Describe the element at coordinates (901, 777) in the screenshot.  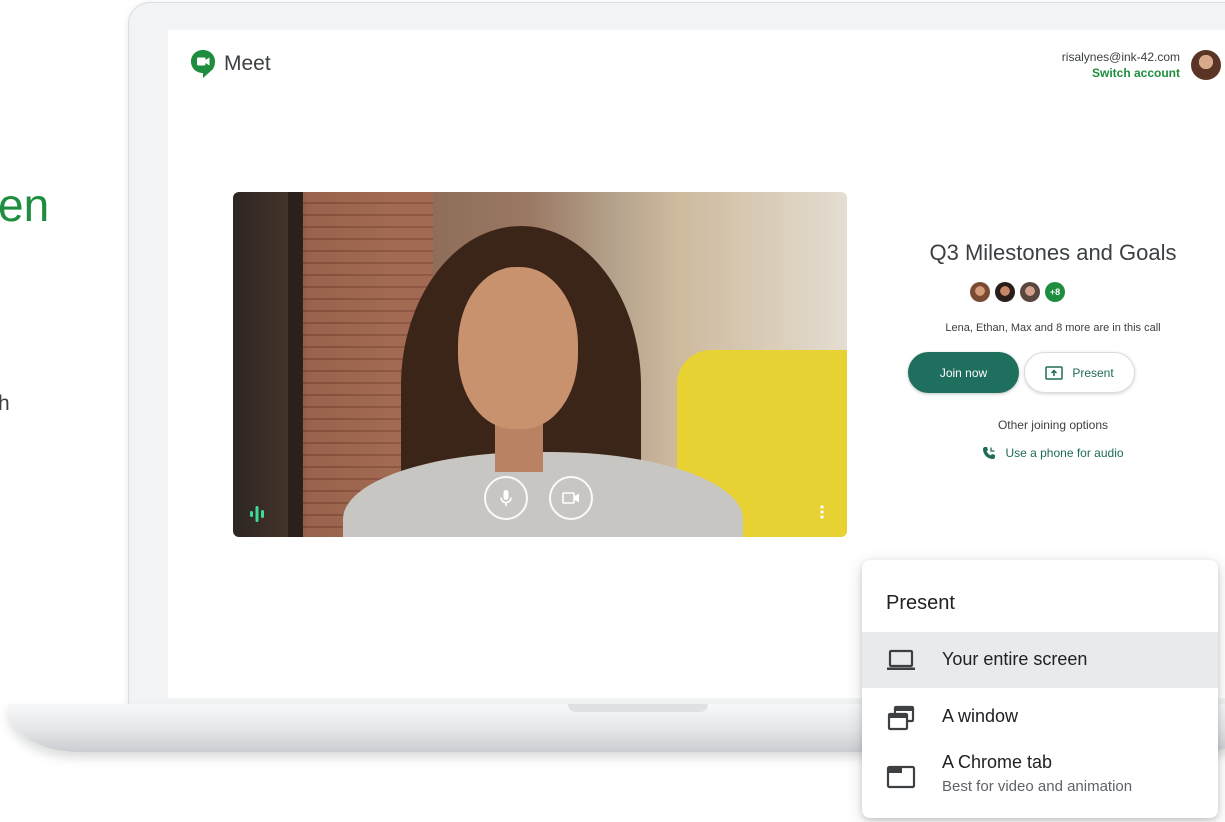
I see `tab-icon` at that location.